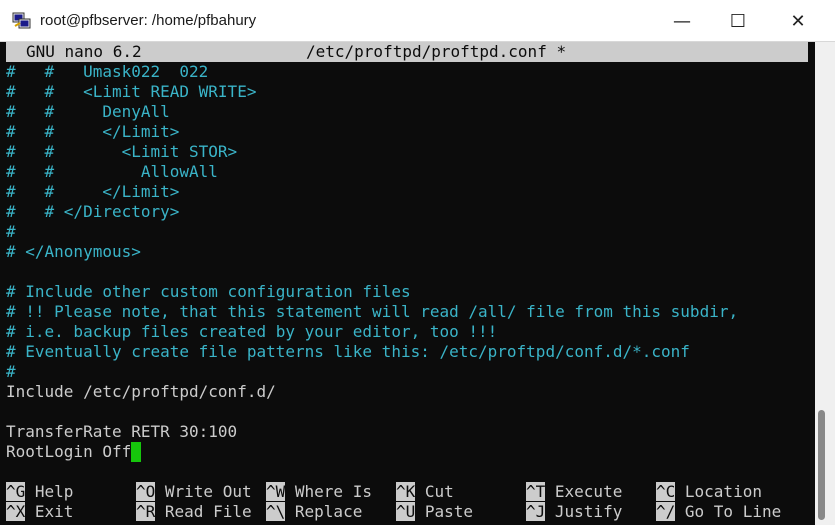 This screenshot has width=835, height=525. Describe the element at coordinates (93, 211) in the screenshot. I see `editor-line: # # </Directory>` at that location.